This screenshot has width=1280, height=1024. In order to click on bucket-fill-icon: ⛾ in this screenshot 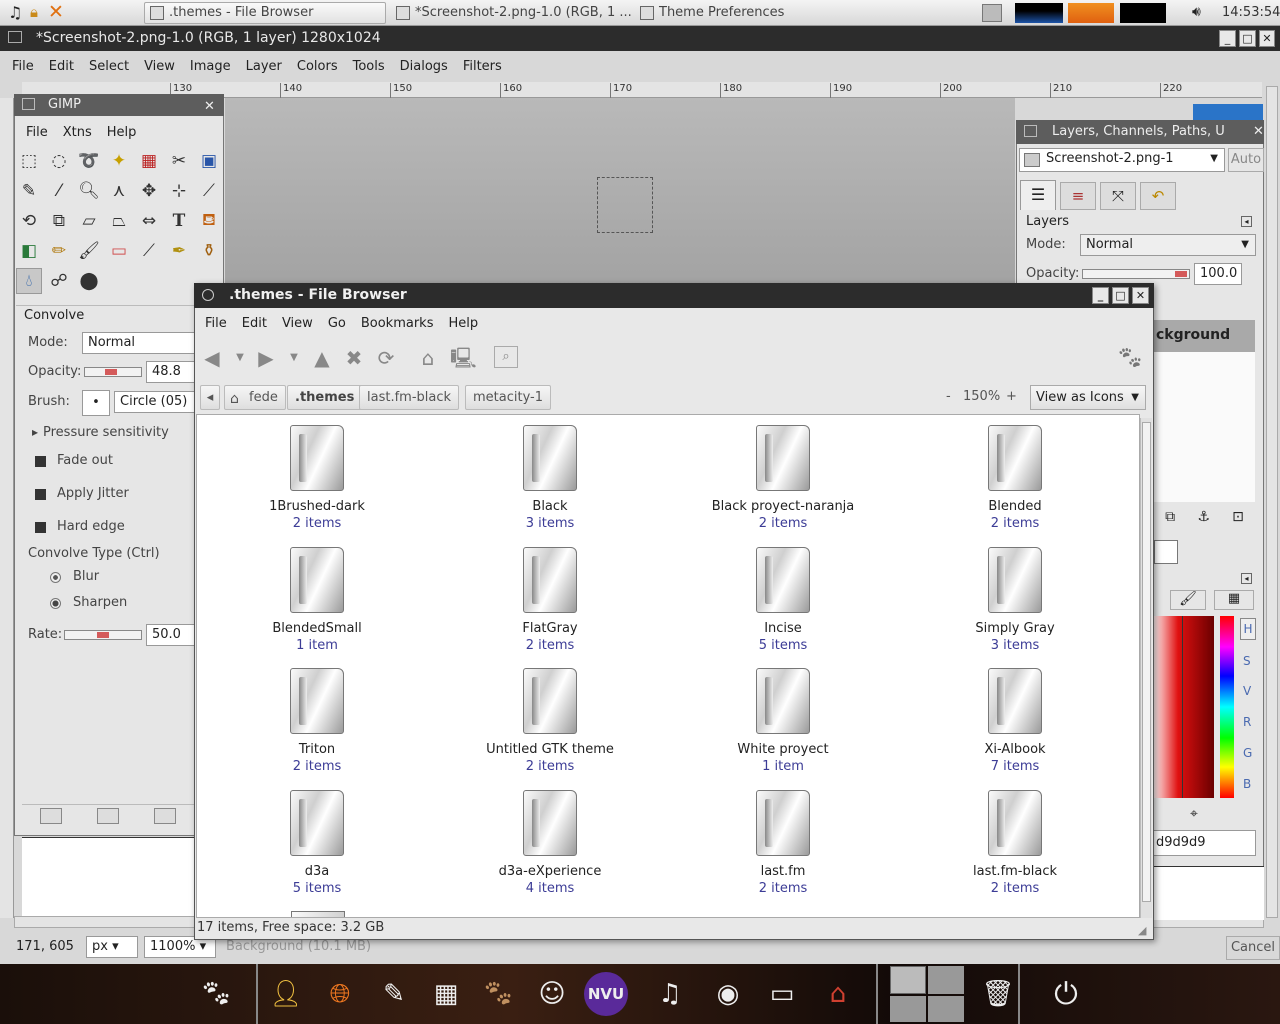, I will do `click(209, 221)`.